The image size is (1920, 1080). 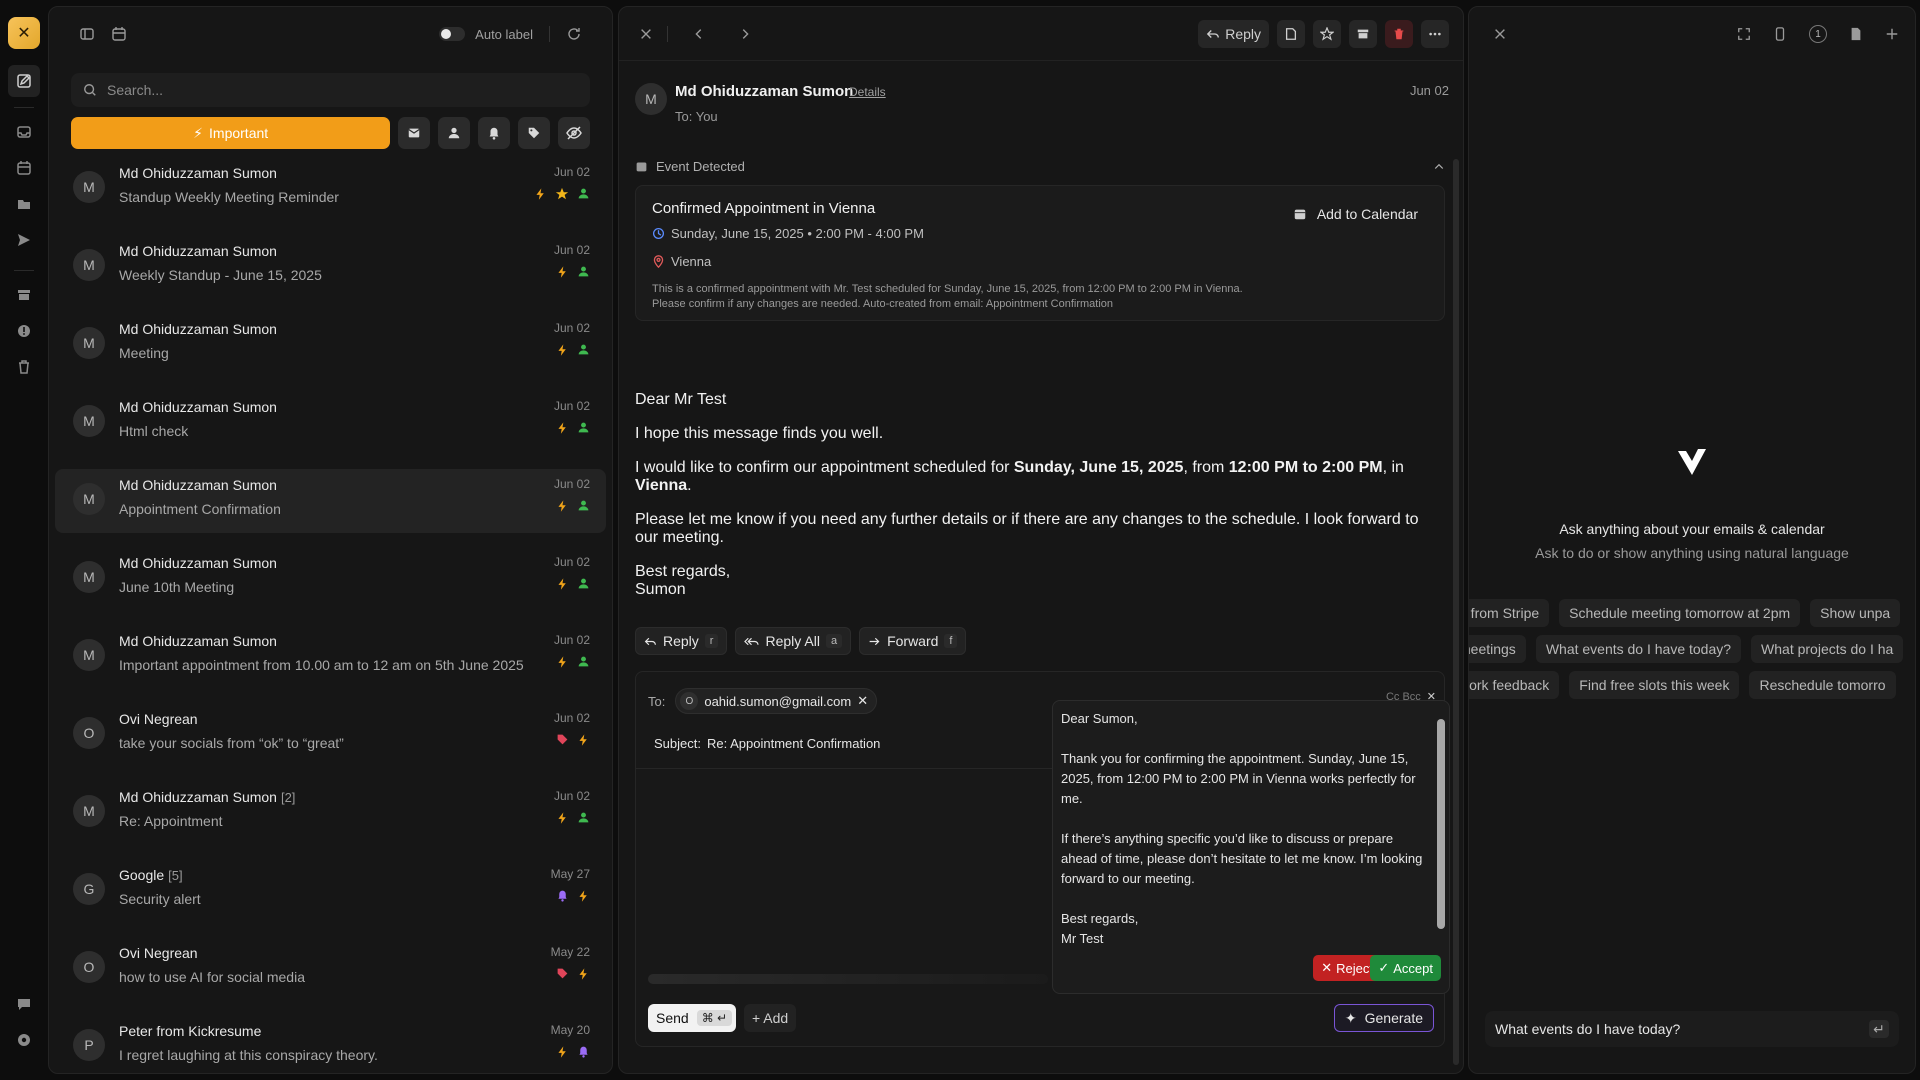 What do you see at coordinates (570, 1030) in the screenshot?
I see `list-item-date: May 20` at bounding box center [570, 1030].